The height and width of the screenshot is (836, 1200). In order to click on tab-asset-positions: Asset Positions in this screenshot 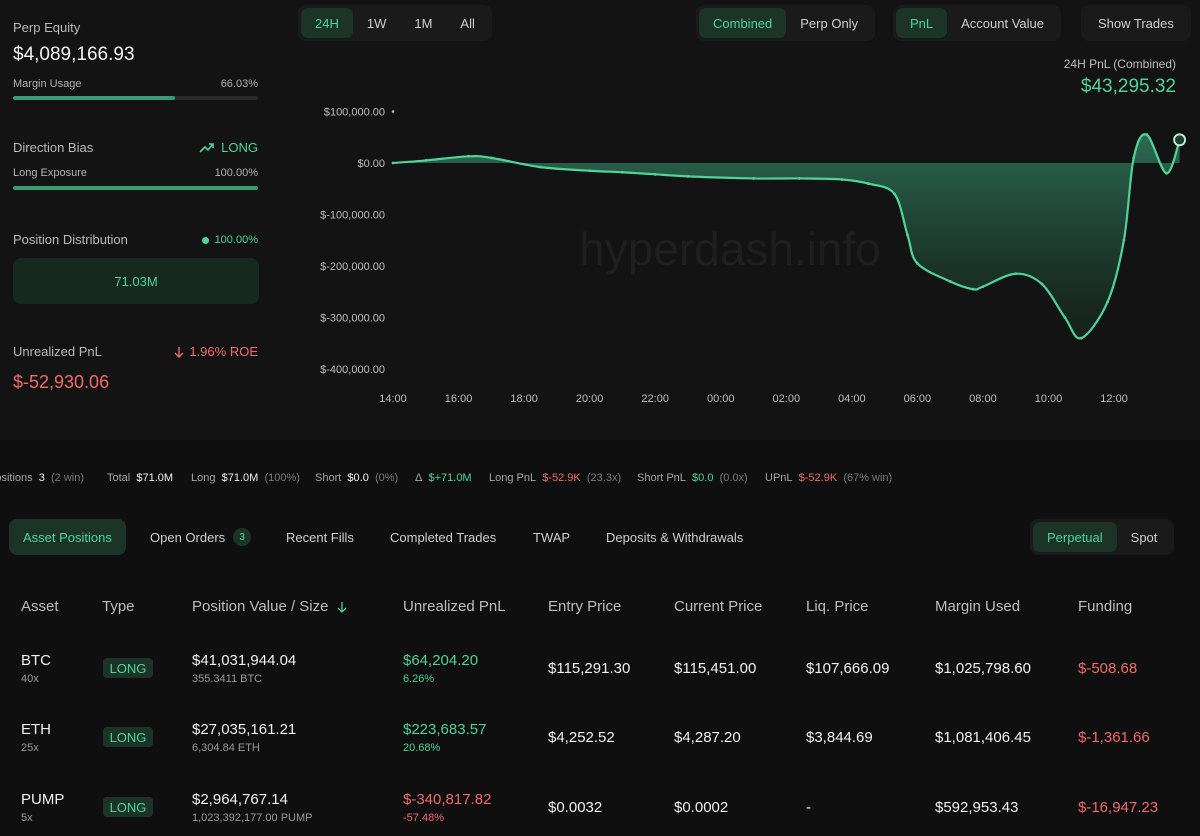, I will do `click(67, 537)`.